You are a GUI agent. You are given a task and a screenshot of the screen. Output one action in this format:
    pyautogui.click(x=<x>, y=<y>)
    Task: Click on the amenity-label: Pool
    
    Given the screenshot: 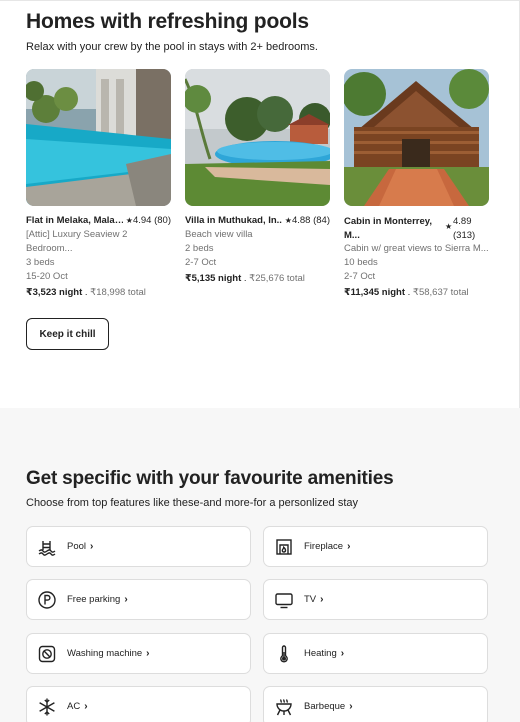 What is the action you would take?
    pyautogui.click(x=77, y=546)
    